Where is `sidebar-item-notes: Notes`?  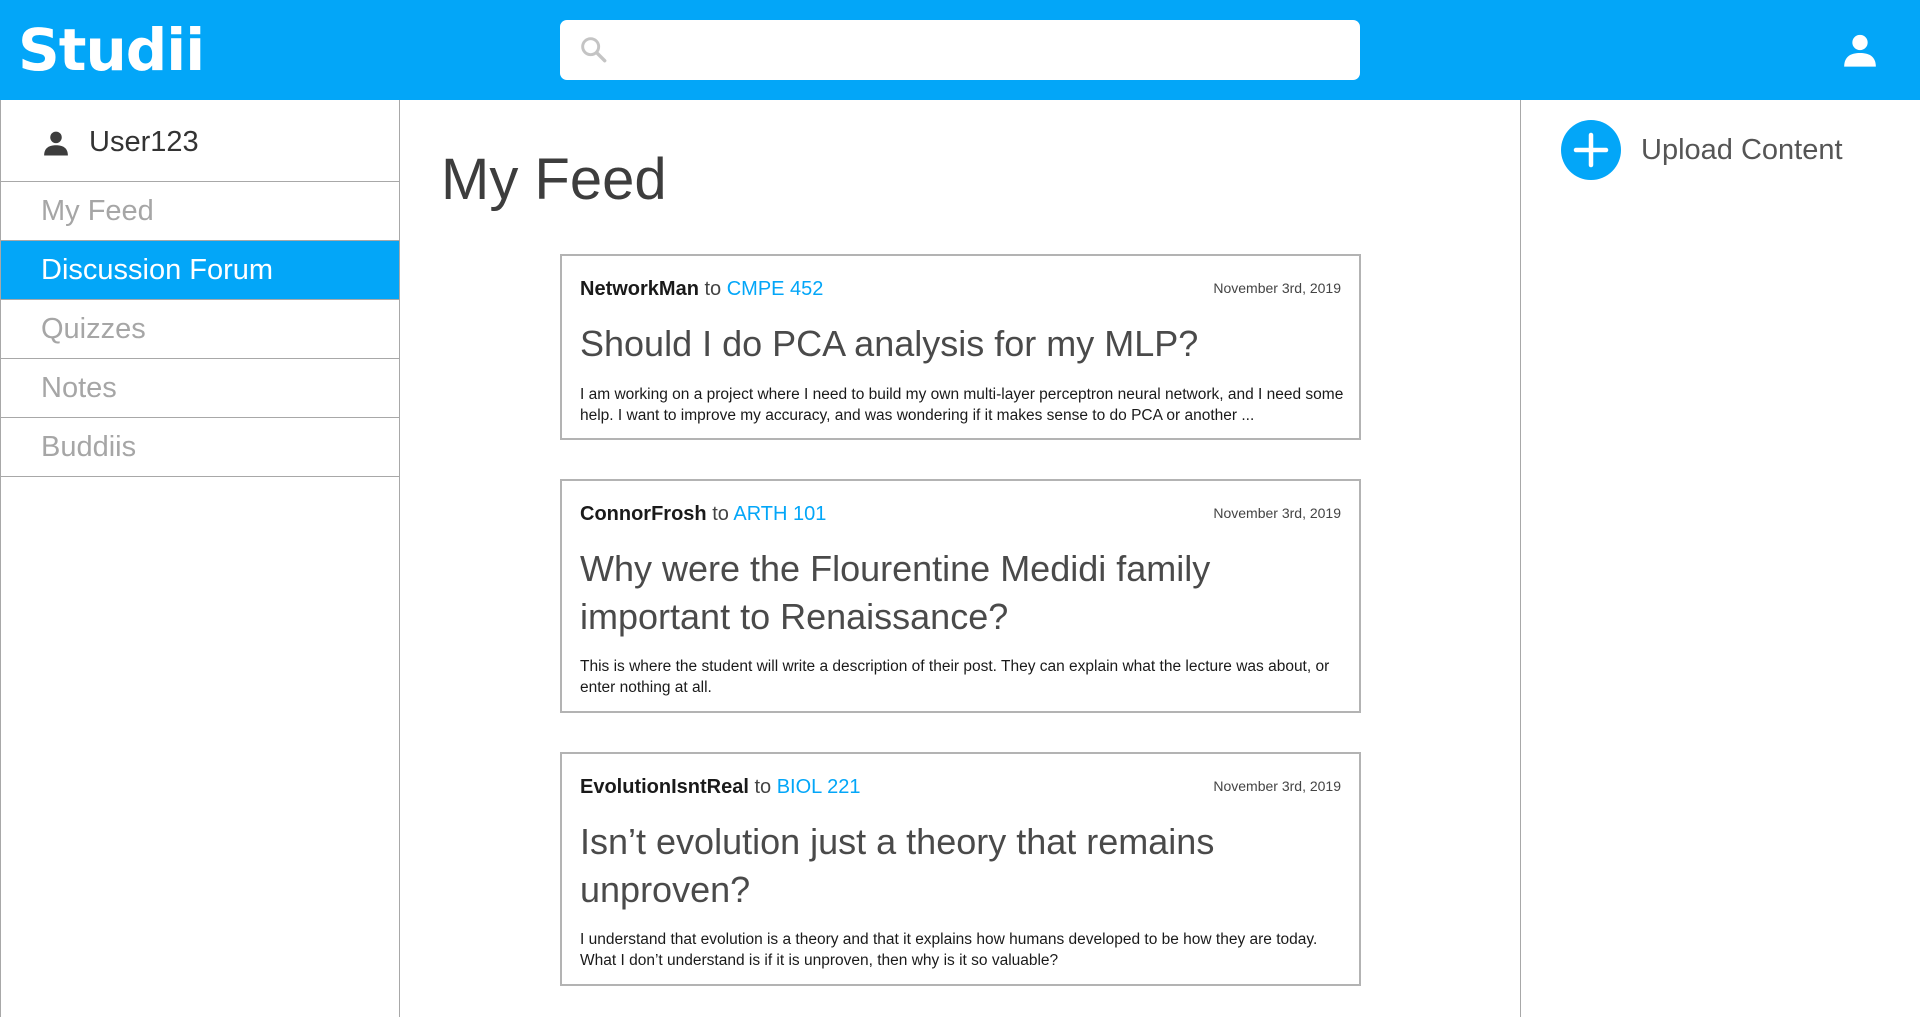
sidebar-item-notes: Notes is located at coordinates (200, 388).